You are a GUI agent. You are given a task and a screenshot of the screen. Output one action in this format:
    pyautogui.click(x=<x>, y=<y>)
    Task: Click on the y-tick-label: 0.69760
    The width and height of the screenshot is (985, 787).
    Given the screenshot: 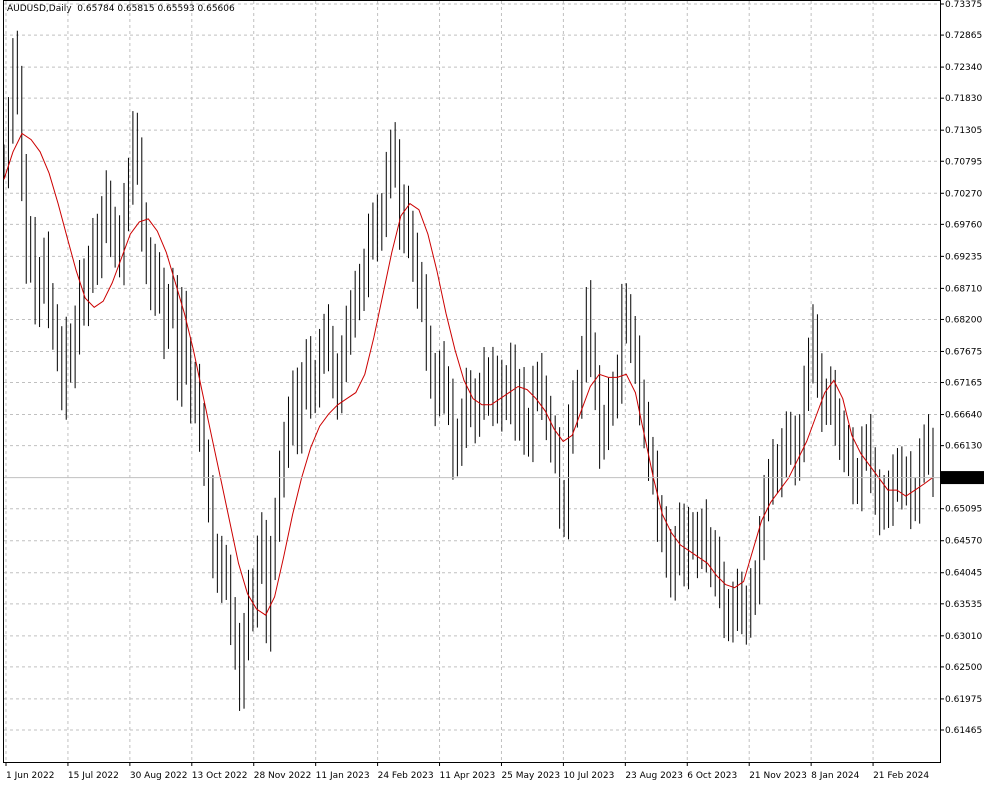 What is the action you would take?
    pyautogui.click(x=963, y=225)
    